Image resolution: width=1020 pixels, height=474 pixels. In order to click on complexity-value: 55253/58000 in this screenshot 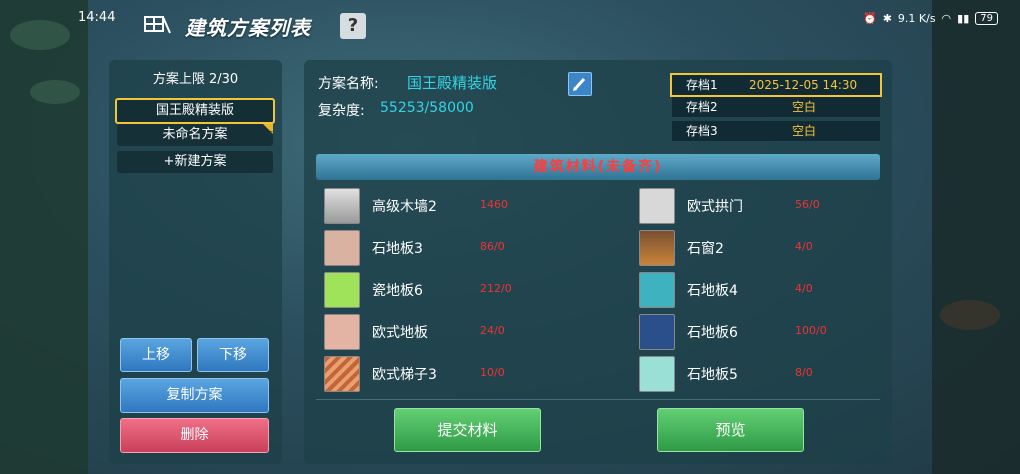, I will do `click(427, 108)`.